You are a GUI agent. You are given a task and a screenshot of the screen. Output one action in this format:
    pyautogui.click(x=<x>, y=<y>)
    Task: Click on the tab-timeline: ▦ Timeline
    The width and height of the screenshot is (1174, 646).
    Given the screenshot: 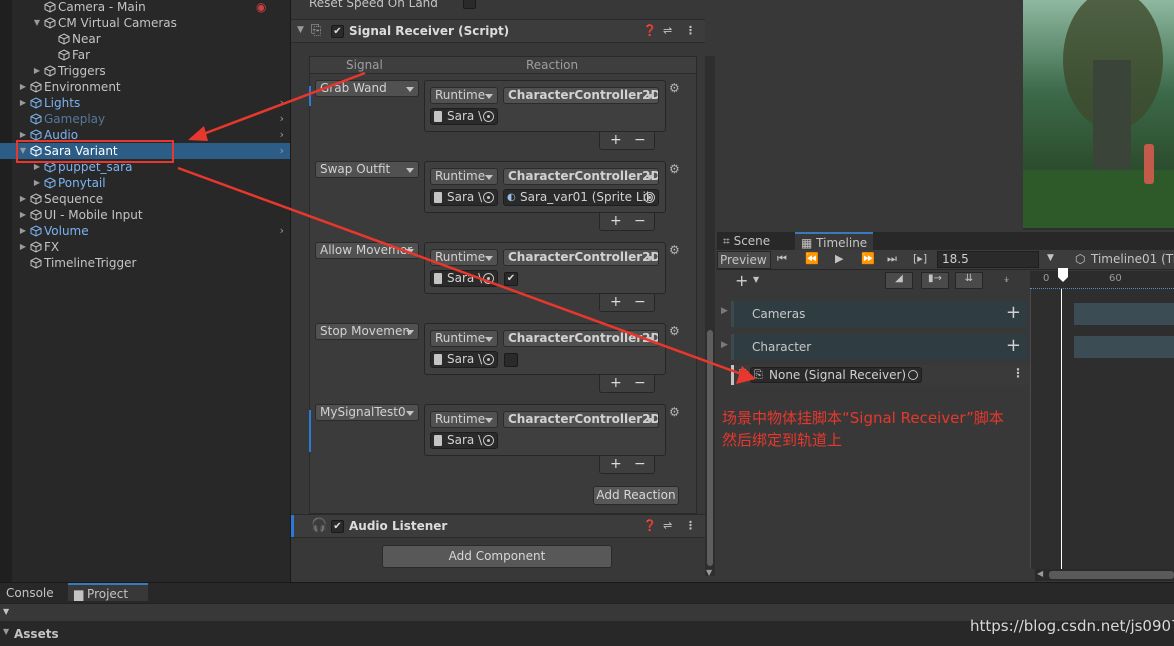 What is the action you would take?
    pyautogui.click(x=834, y=241)
    